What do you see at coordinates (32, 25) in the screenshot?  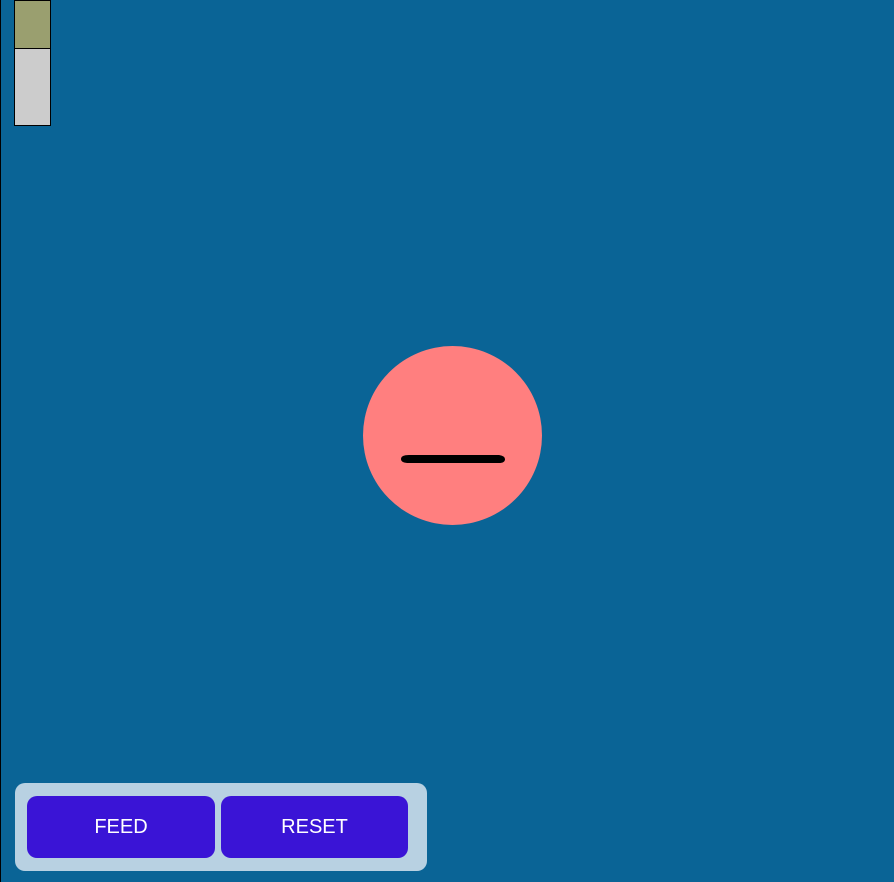 I see `hunger-meter-fill` at bounding box center [32, 25].